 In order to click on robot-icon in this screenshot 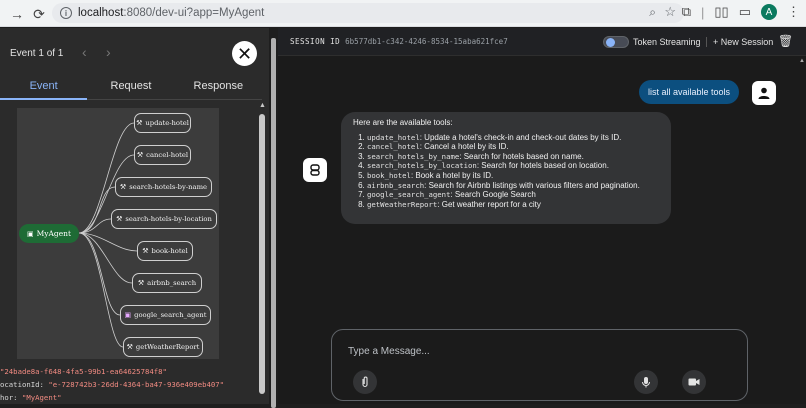, I will do `click(315, 170)`.